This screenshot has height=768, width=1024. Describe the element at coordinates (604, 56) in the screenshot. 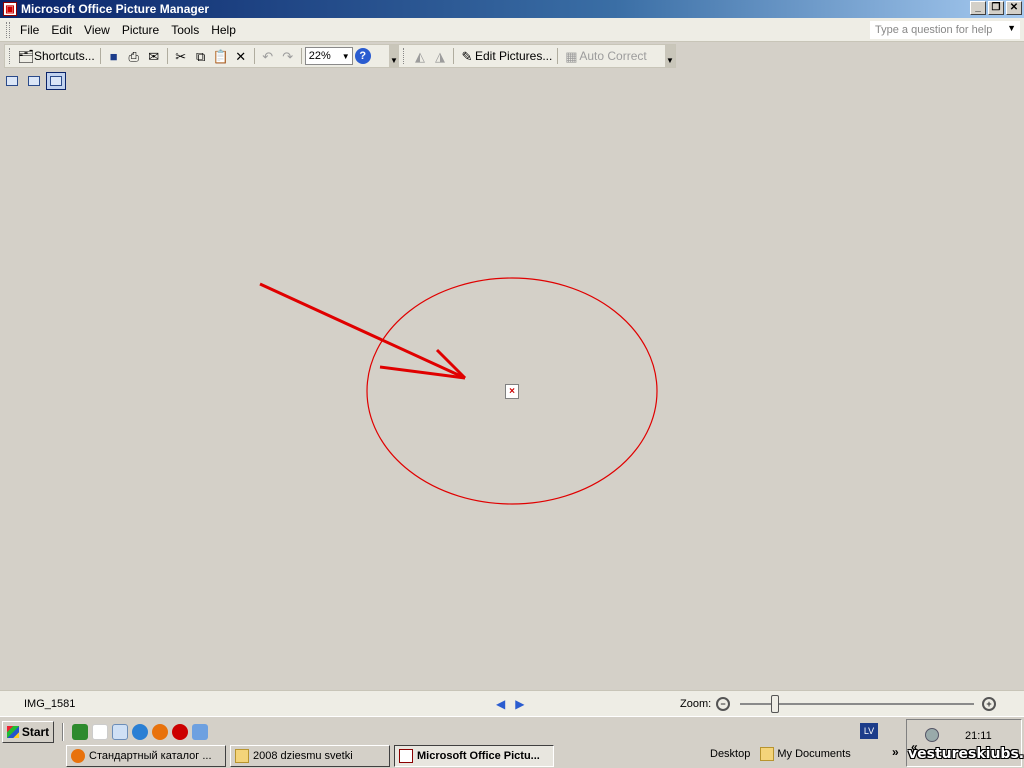

I see `auto-correct-button: ▦ Auto Correct` at that location.